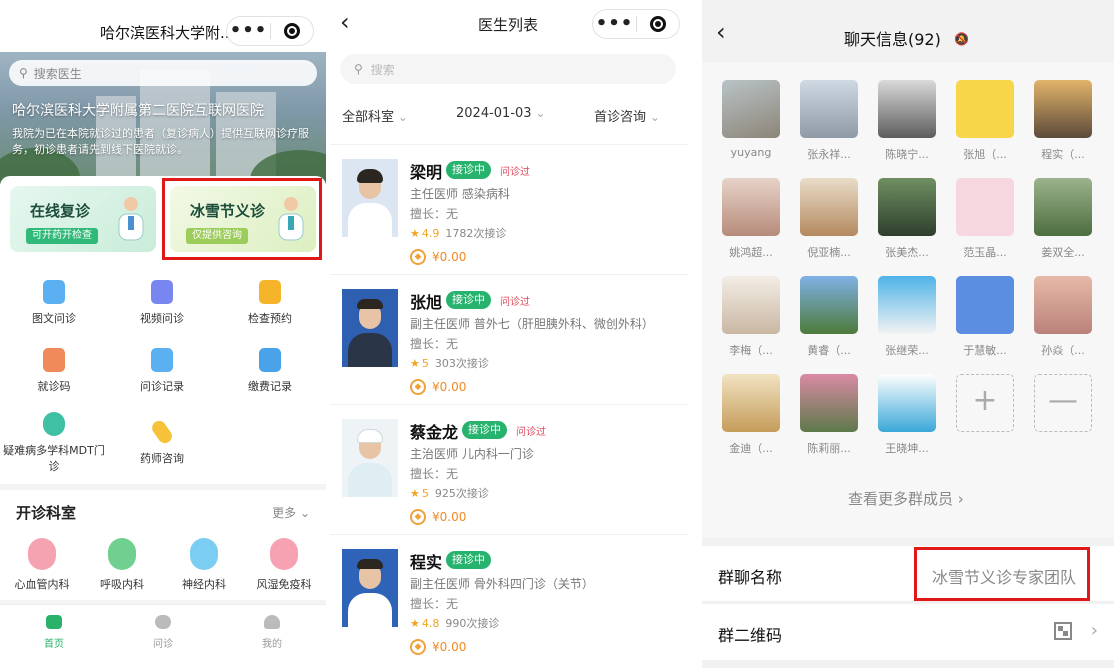  Describe the element at coordinates (449, 363) in the screenshot. I see `doctor-rating: ★ 5 303次接诊` at that location.